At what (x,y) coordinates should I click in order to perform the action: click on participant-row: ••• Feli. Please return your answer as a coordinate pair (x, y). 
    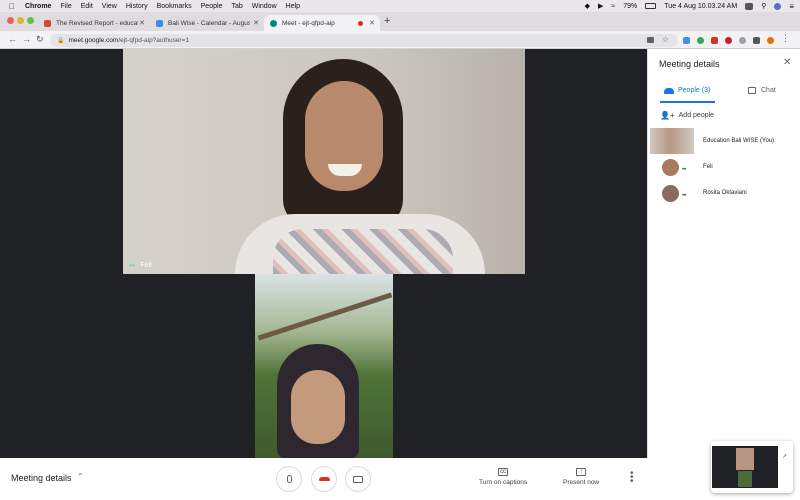
    Looking at the image, I should click on (724, 167).